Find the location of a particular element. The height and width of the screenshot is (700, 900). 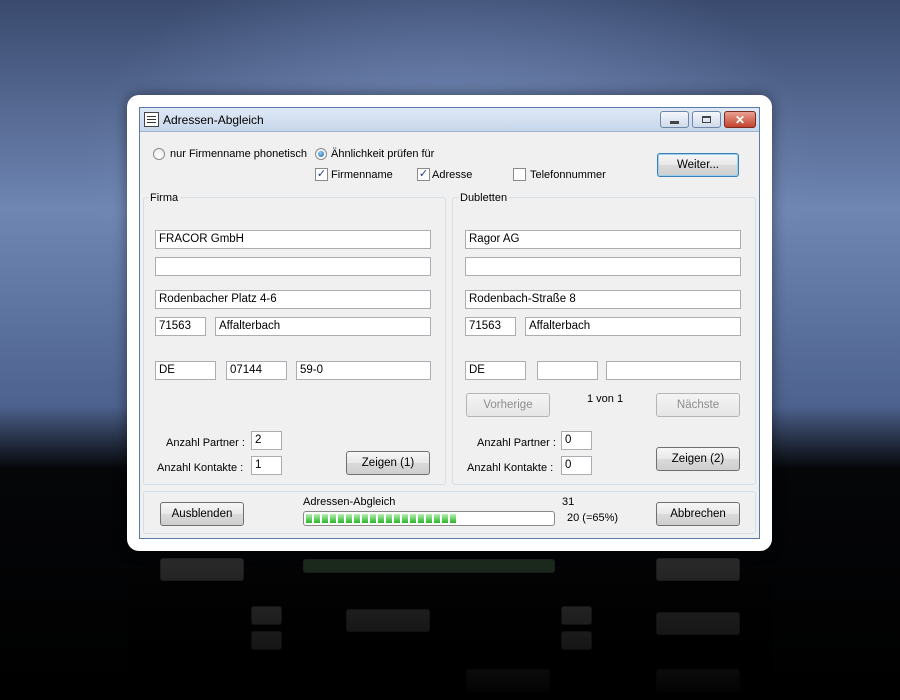

dubletten-partner-count: 0 is located at coordinates (576, 440).